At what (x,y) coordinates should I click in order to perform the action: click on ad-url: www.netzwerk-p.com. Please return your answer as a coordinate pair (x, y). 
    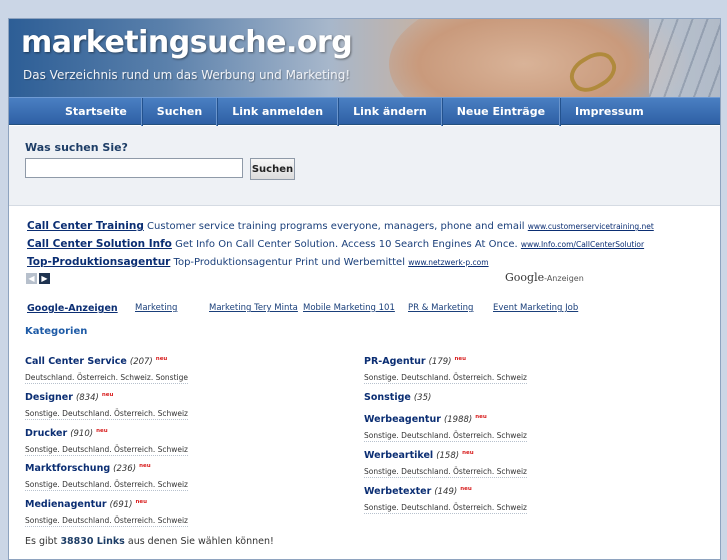
    Looking at the image, I should click on (448, 262).